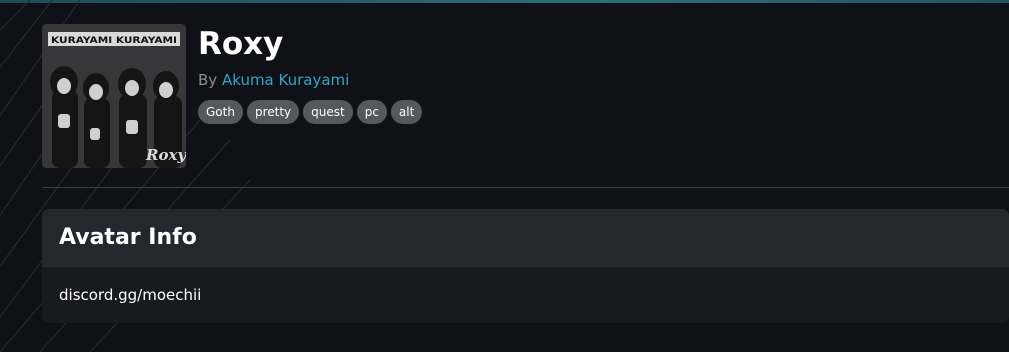 The width and height of the screenshot is (1009, 352). I want to click on tag-list: Goth pretty quest pc alt, so click(310, 112).